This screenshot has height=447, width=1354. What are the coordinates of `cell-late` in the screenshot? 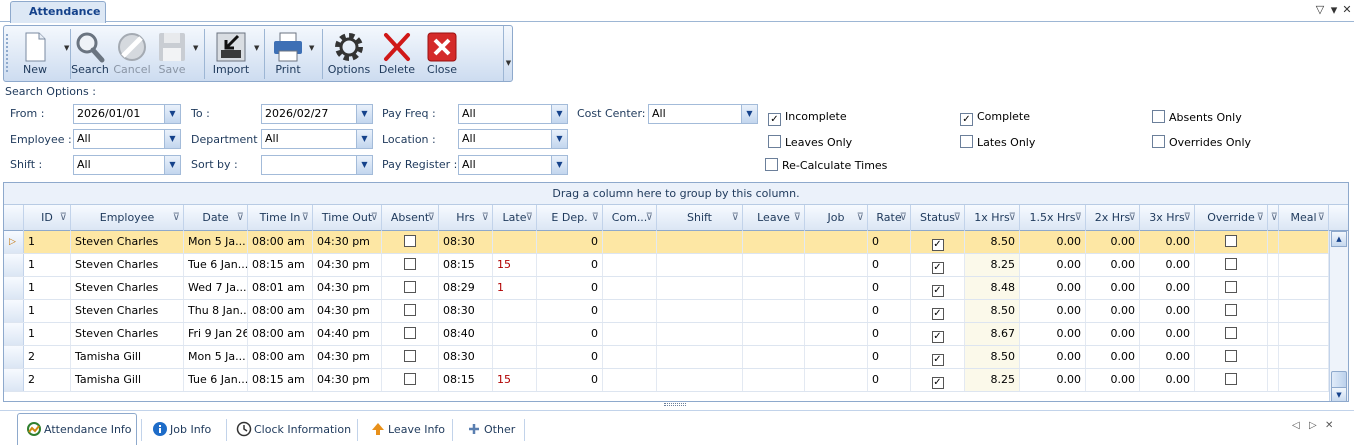 It's located at (515, 242).